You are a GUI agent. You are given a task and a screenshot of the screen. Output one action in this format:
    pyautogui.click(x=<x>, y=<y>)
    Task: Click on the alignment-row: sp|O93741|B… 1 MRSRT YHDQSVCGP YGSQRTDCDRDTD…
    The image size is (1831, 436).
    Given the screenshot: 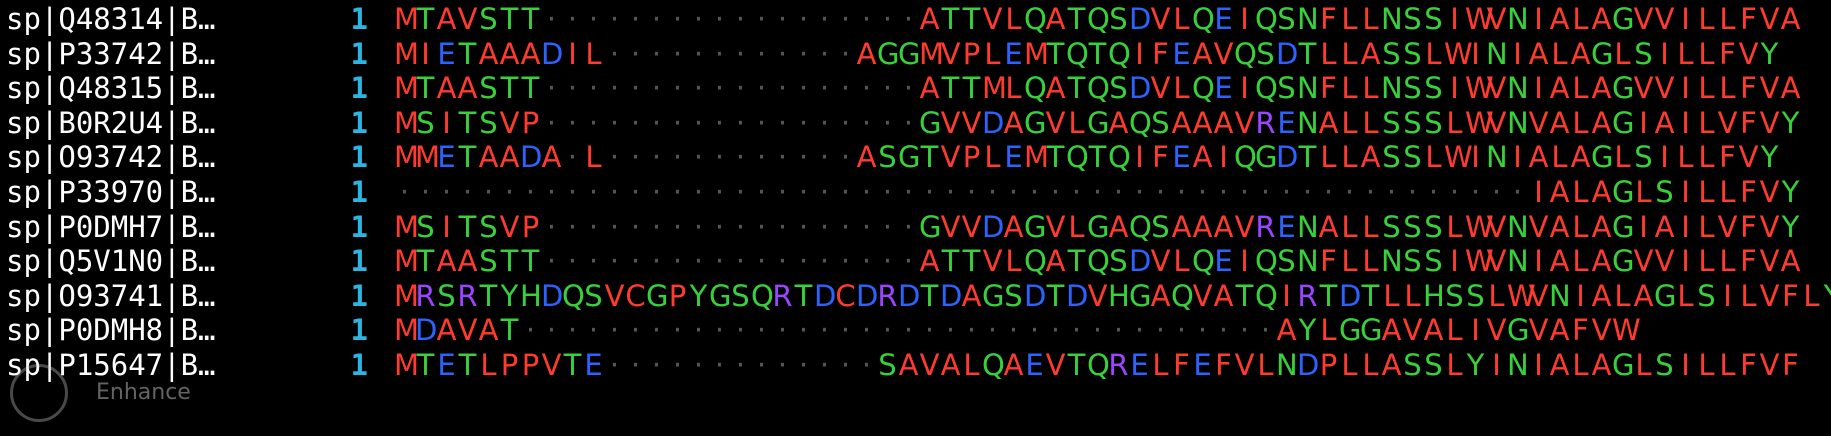 What is the action you would take?
    pyautogui.click(x=915, y=296)
    